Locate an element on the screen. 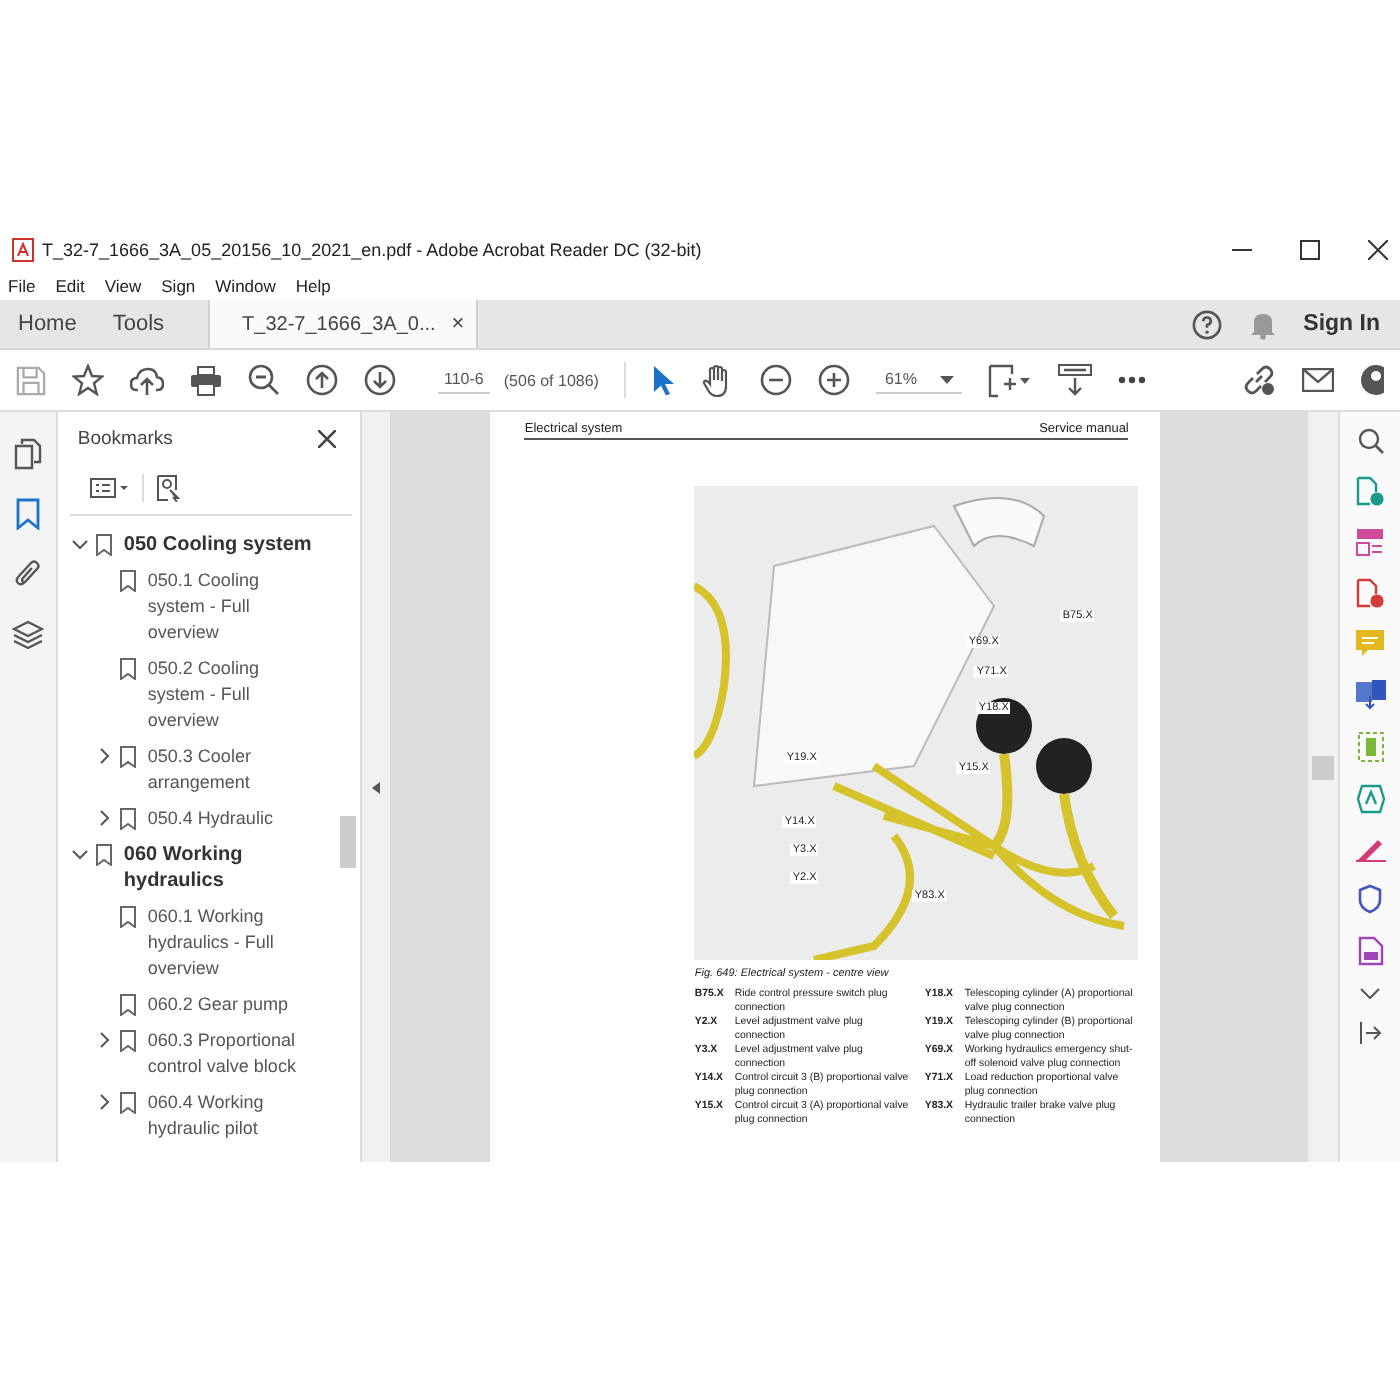 The width and height of the screenshot is (1400, 1400). cursor-icon is located at coordinates (664, 380).